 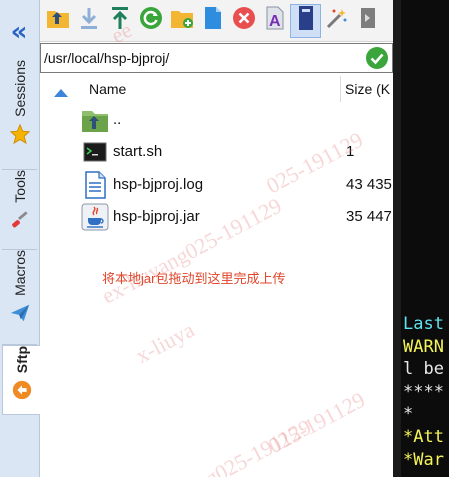 What do you see at coordinates (20, 136) in the screenshot?
I see `star-icon` at bounding box center [20, 136].